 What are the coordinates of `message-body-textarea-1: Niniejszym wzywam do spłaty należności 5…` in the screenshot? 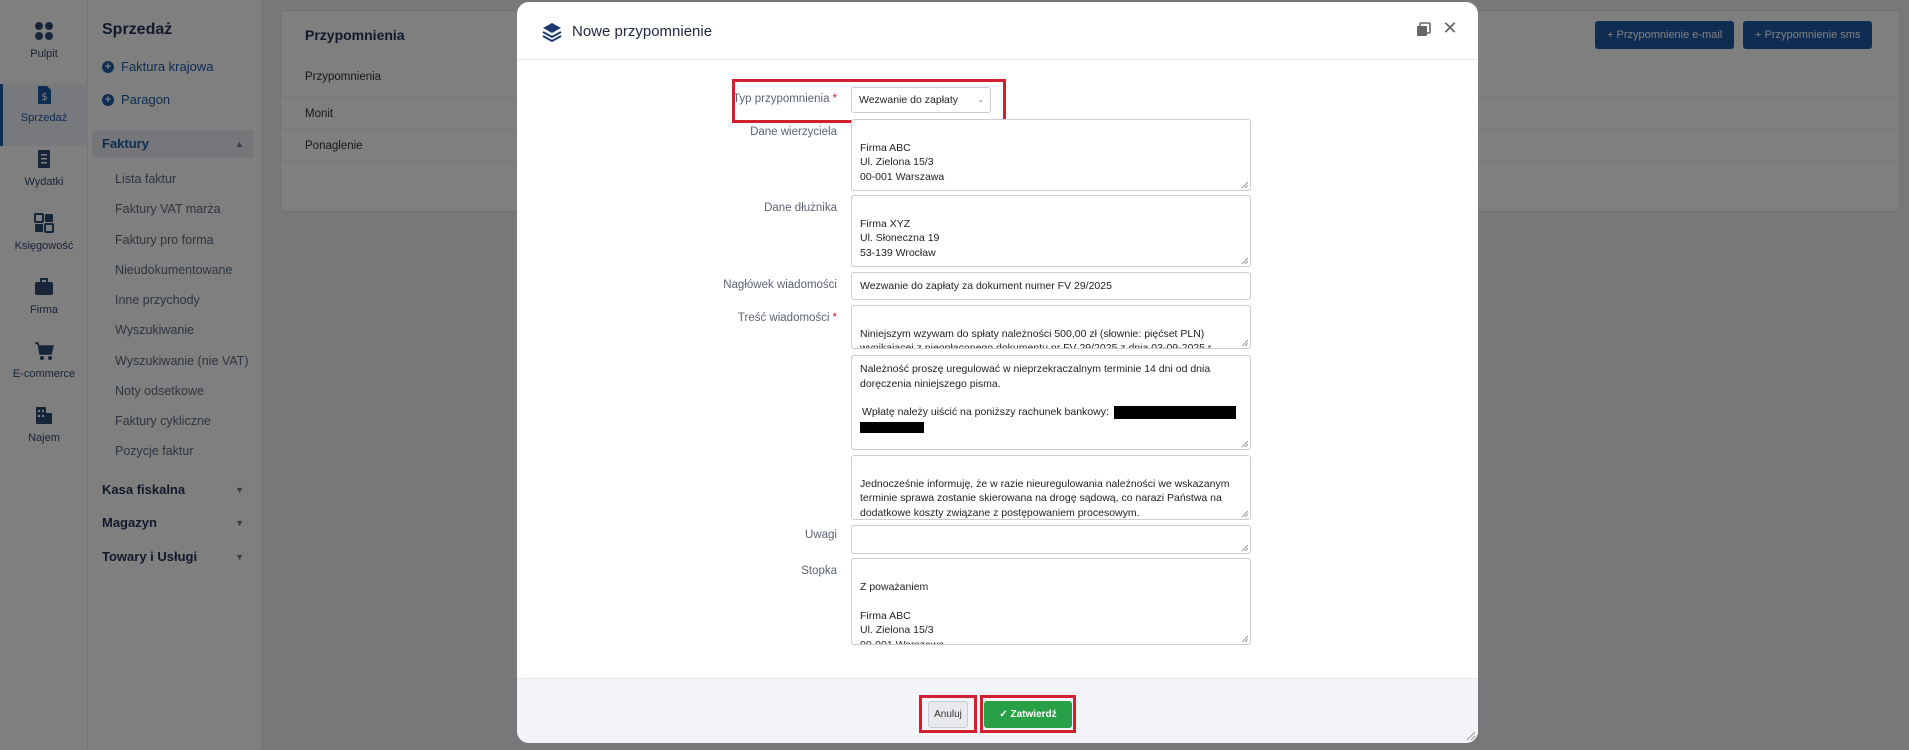 It's located at (1051, 327).